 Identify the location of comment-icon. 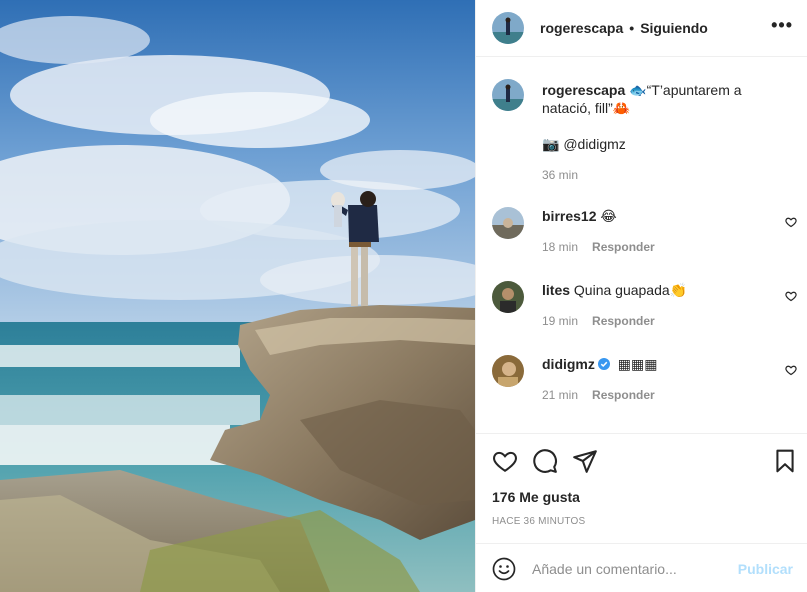
(545, 461).